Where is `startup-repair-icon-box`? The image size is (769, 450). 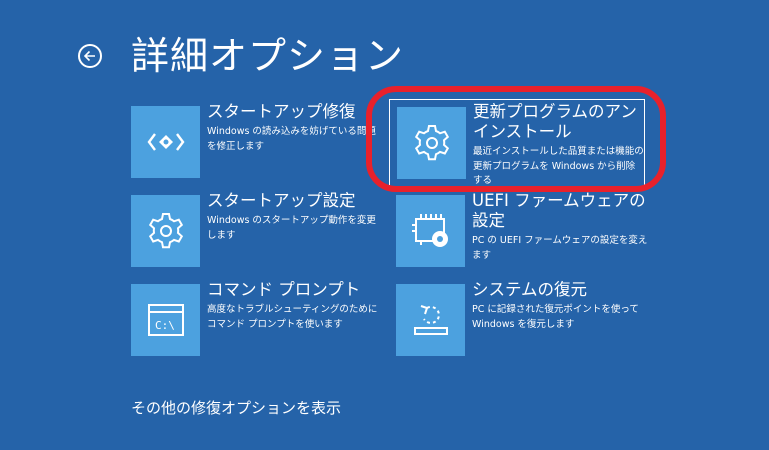
startup-repair-icon-box is located at coordinates (165, 142).